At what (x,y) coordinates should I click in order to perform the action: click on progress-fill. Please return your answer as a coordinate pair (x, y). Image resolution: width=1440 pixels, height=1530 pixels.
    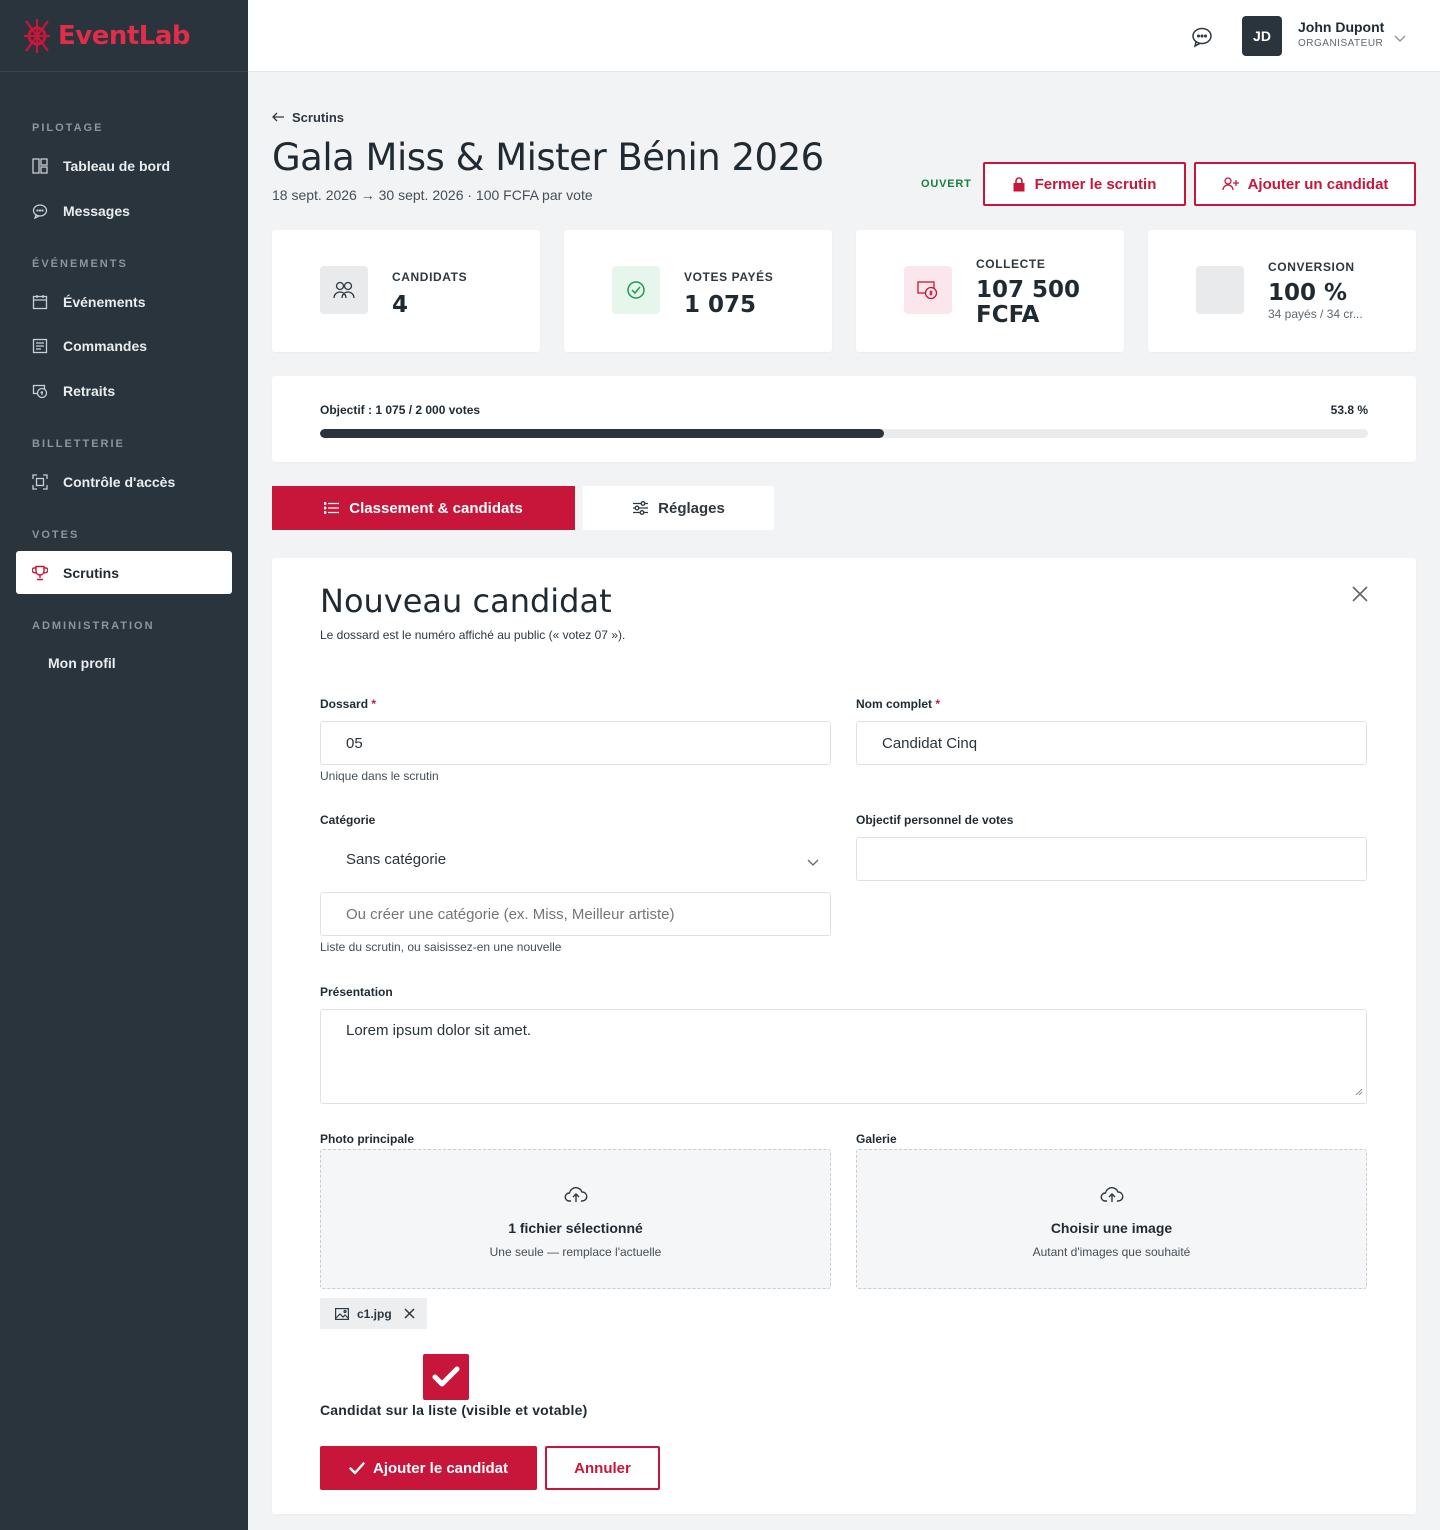
    Looking at the image, I should click on (602, 433).